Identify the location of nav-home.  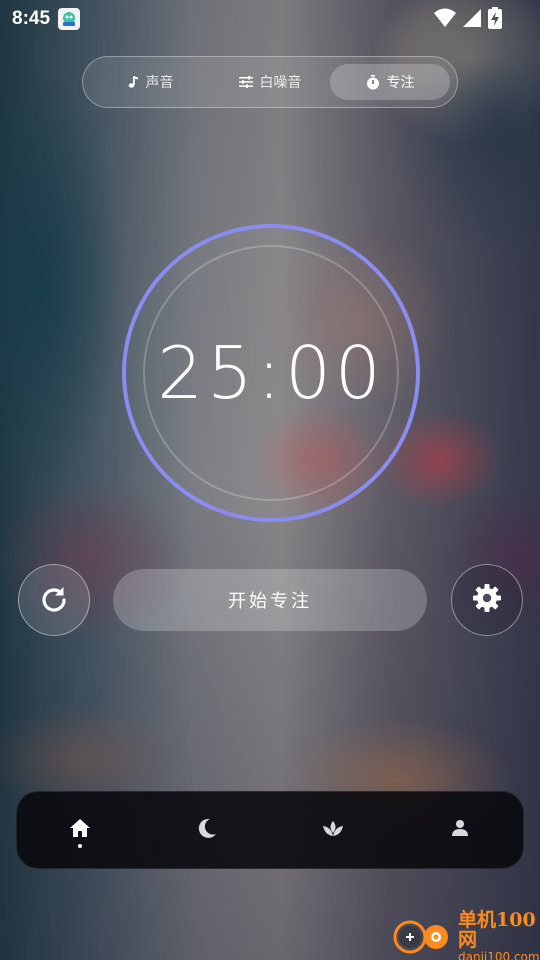
(80, 830).